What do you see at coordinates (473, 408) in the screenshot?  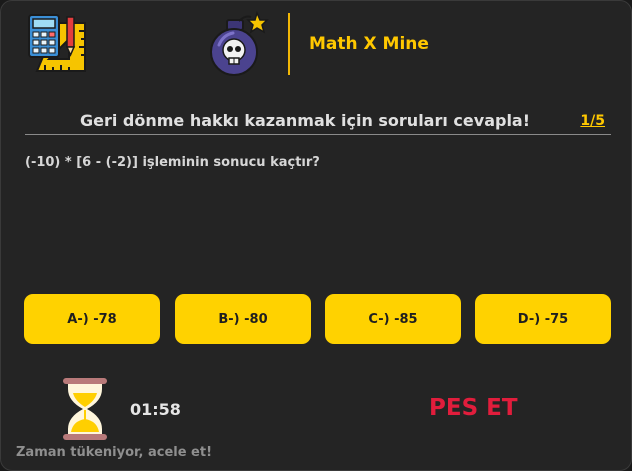 I see `give-up-button: PES ET` at bounding box center [473, 408].